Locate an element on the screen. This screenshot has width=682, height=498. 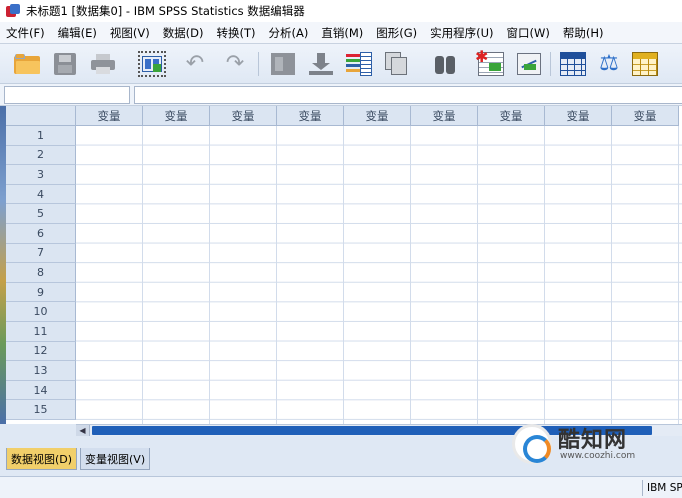
scroll-left-button: ◀ is located at coordinates (83, 430).